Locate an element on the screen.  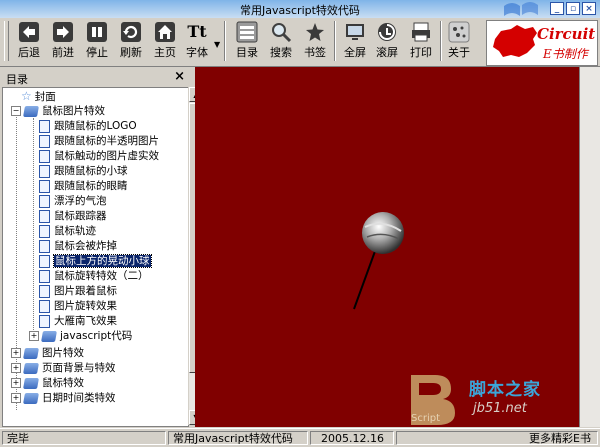
search-button: 搜索 is located at coordinates (281, 42).